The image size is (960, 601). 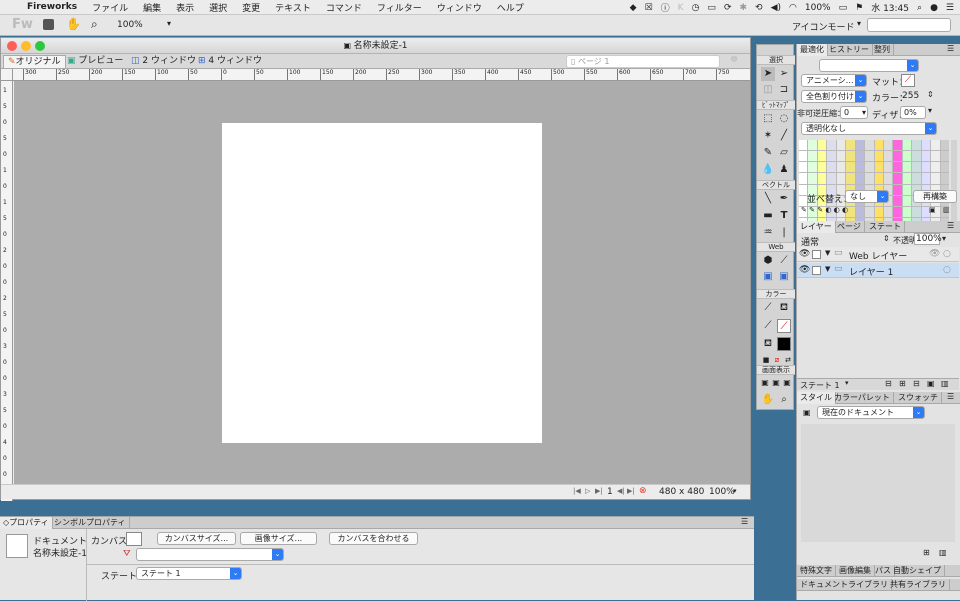 I want to click on menu-text: テキスト, so click(x=293, y=7).